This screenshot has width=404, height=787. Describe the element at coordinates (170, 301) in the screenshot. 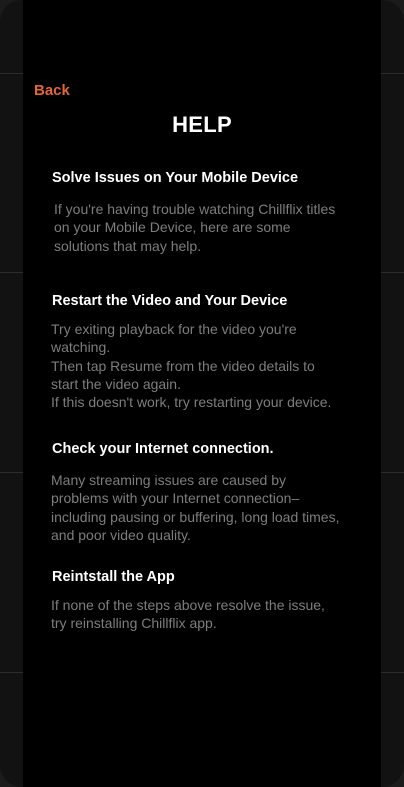

I see `section-heading-restart: Restart the Video and Your Device` at that location.